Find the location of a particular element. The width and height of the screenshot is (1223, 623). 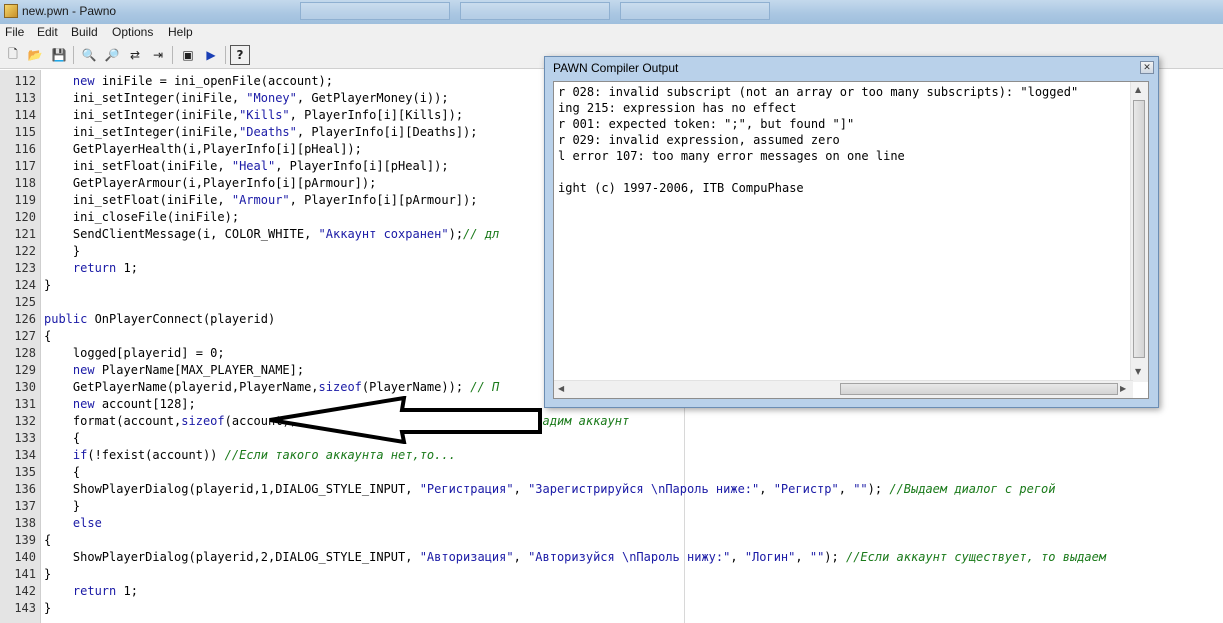

code-token: format(account, is located at coordinates (113, 421).